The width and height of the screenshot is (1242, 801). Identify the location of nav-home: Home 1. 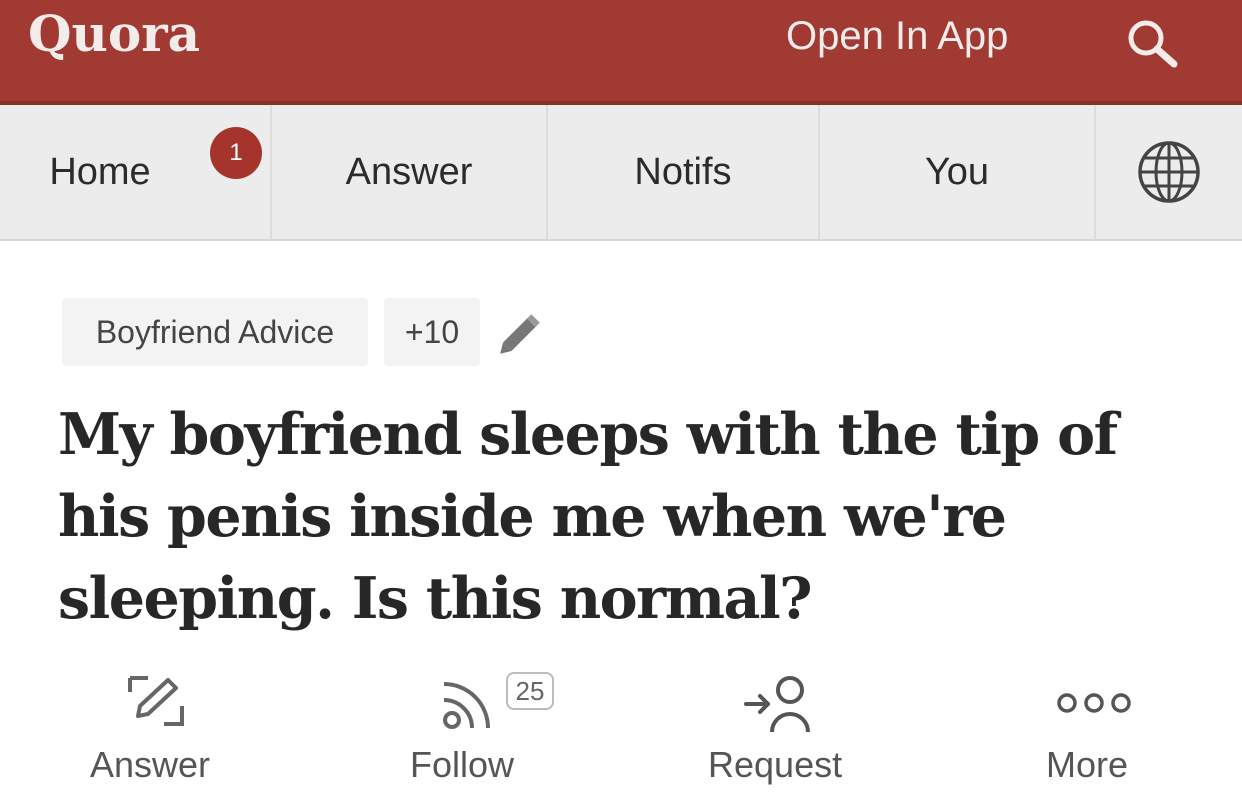
(136, 172).